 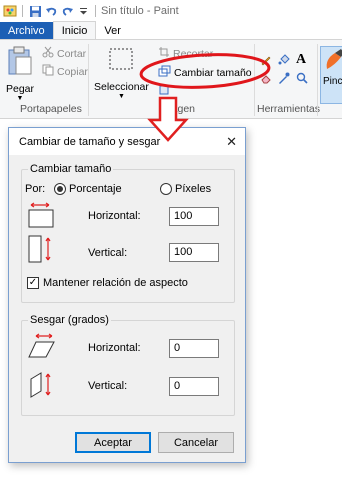 I want to click on paste-button: Pegar ▼, so click(x=20, y=74).